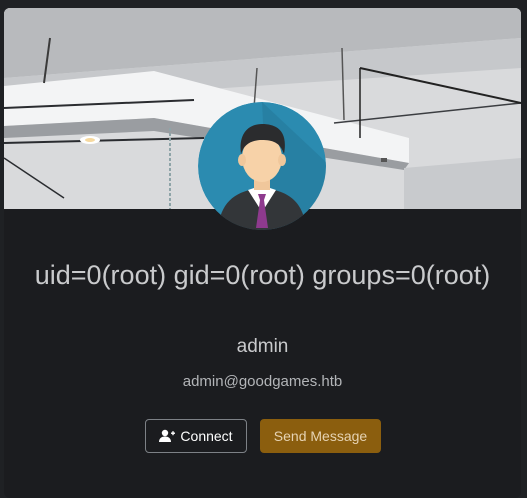 This screenshot has height=498, width=527. I want to click on send-message-button-label: Send Message, so click(320, 436).